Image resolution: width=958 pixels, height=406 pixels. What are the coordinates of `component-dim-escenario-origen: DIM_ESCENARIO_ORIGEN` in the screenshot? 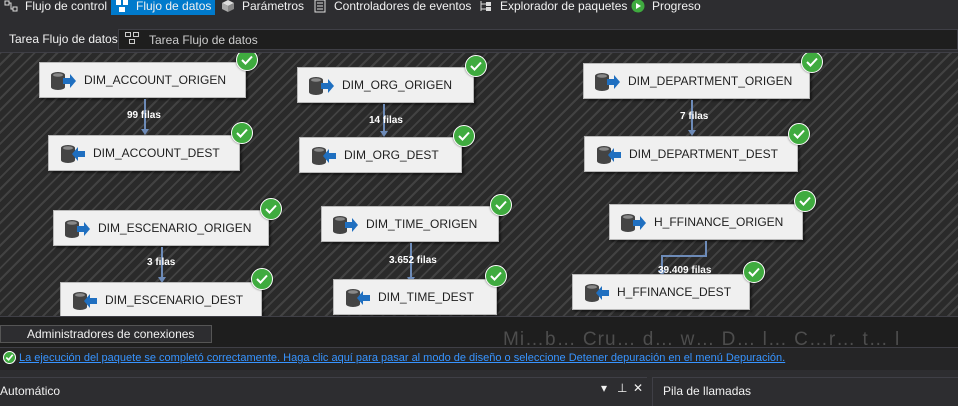 It's located at (161, 228).